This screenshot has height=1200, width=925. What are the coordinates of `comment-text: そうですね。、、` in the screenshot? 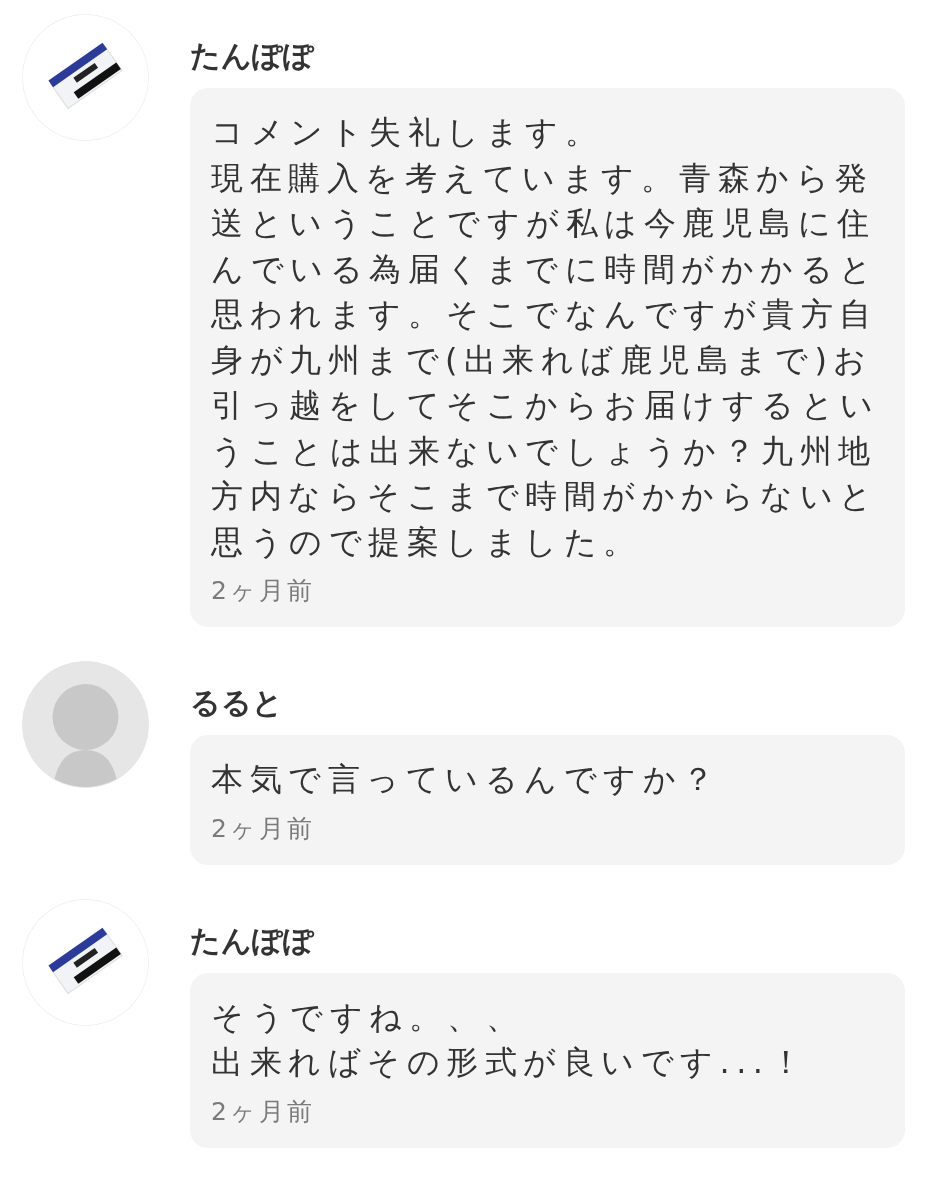 It's located at (368, 1017).